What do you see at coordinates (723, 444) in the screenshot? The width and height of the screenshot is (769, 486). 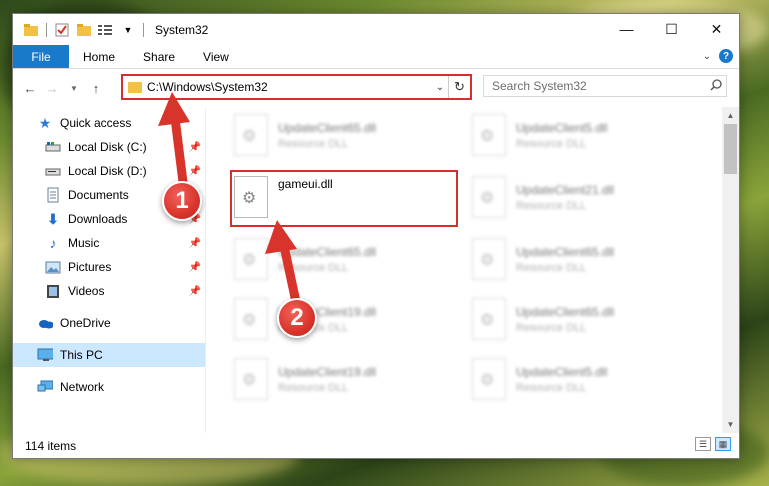 I see `large-icons-view-icon: ▦` at bounding box center [723, 444].